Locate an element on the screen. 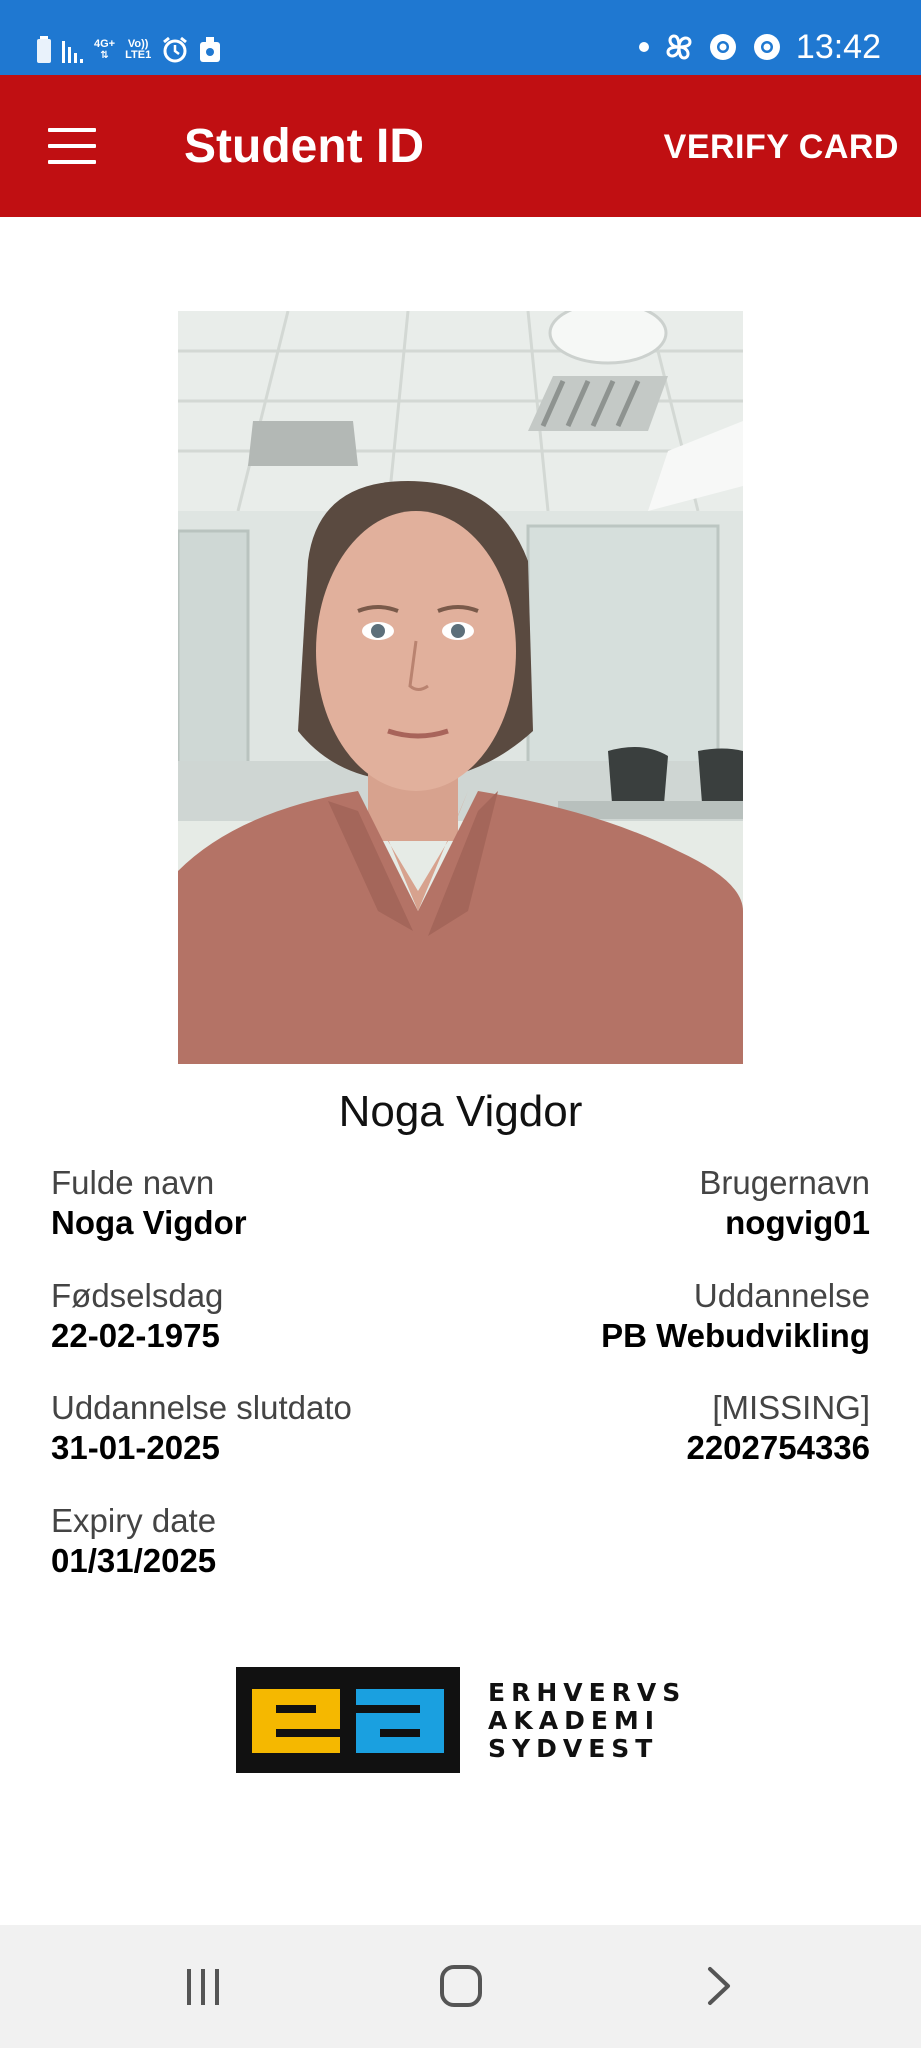 The height and width of the screenshot is (2048, 921). ea-logo-mark is located at coordinates (348, 1720).